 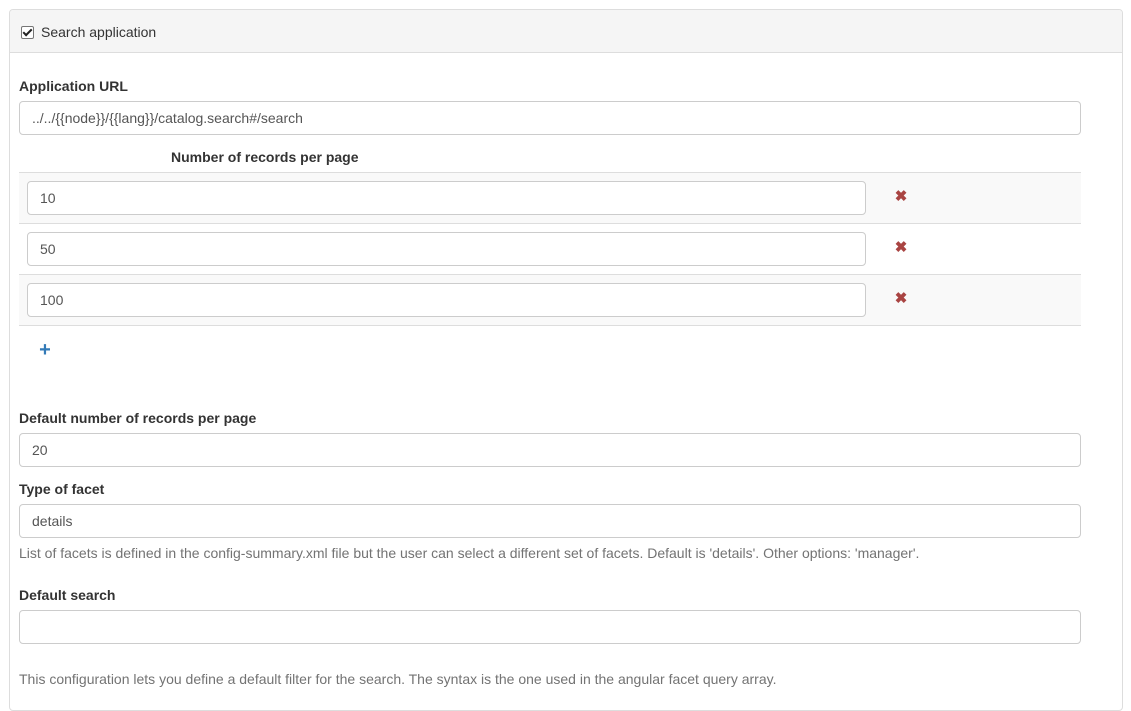 I want to click on table-row: 10 ✖, so click(x=550, y=197).